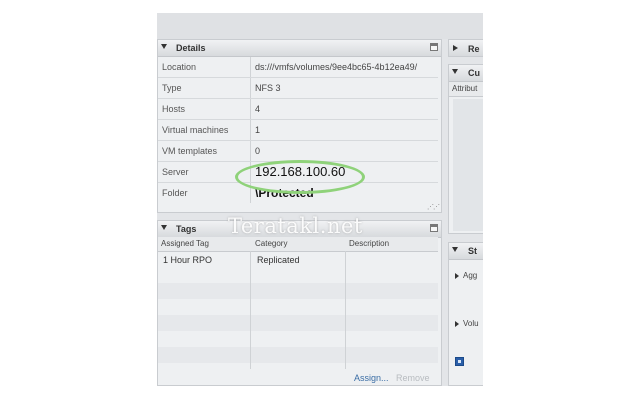  Describe the element at coordinates (465, 149) in the screenshot. I see `right-panel-2: Cu Attribut` at that location.